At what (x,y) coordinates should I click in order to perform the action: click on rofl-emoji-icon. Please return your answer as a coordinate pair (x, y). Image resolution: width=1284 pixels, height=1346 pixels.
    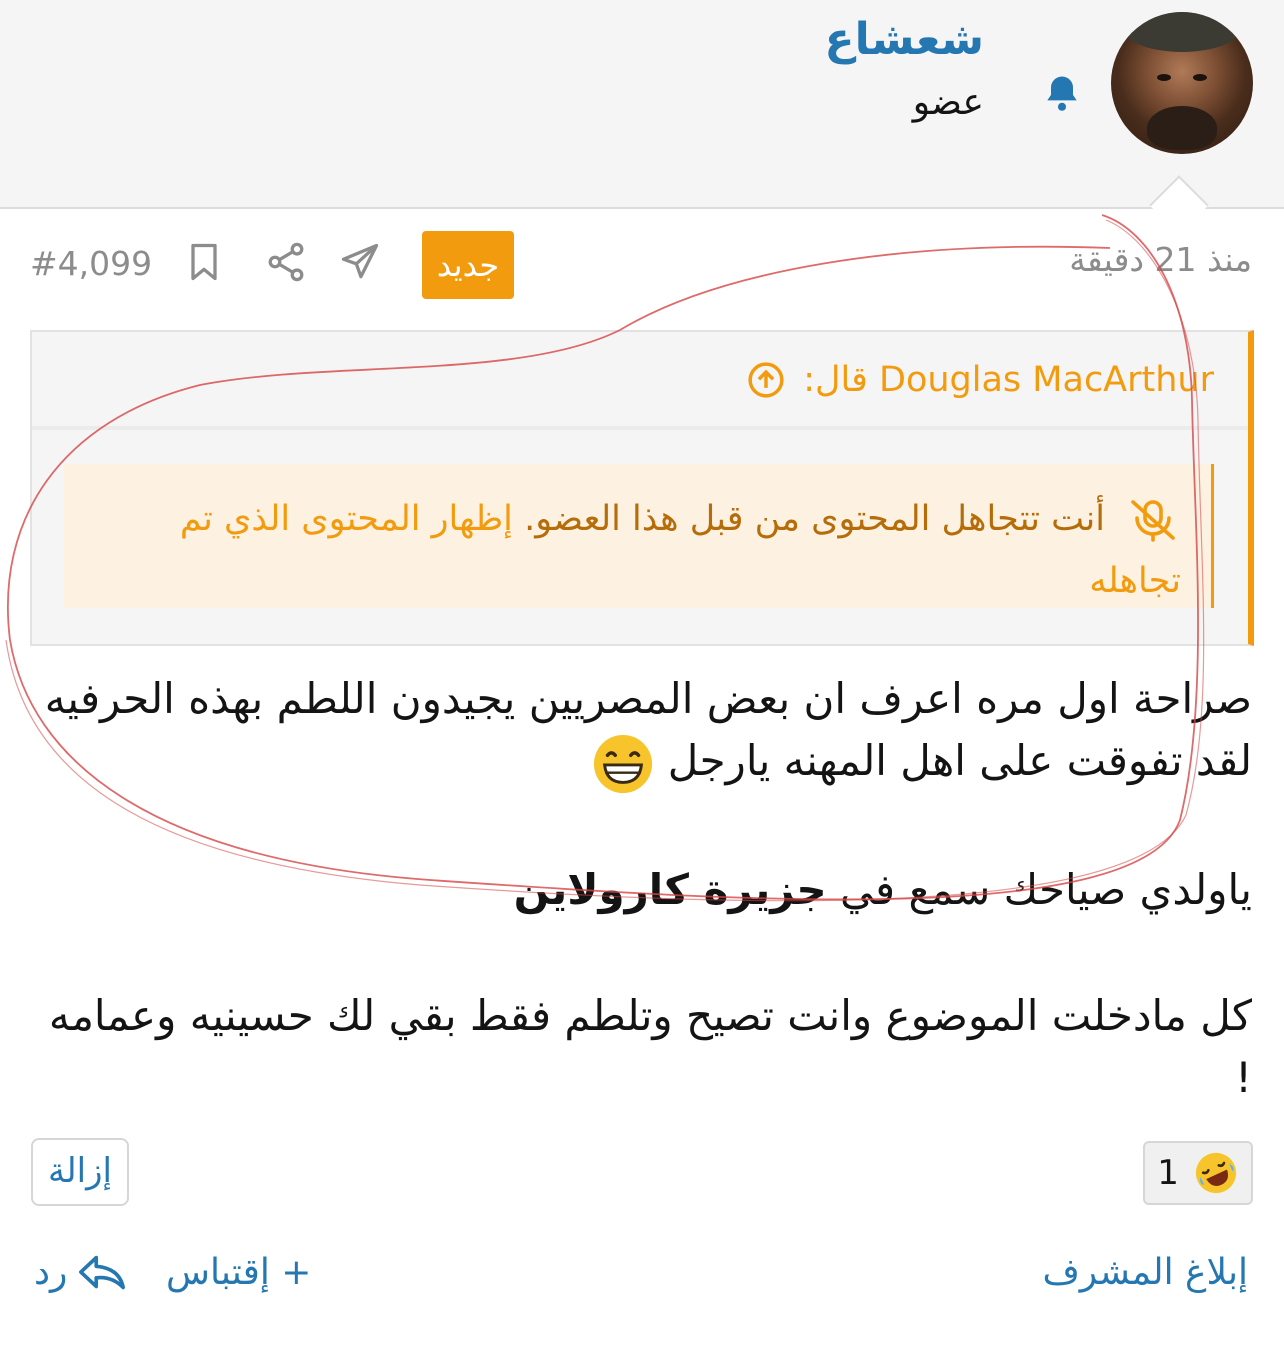
    Looking at the image, I should click on (1215, 1173).